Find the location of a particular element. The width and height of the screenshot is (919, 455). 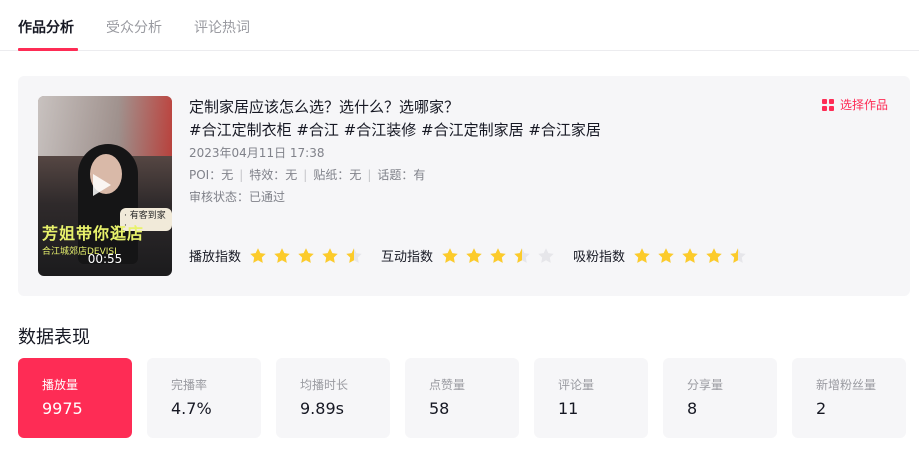

metric-value: 4.7% is located at coordinates (191, 408).